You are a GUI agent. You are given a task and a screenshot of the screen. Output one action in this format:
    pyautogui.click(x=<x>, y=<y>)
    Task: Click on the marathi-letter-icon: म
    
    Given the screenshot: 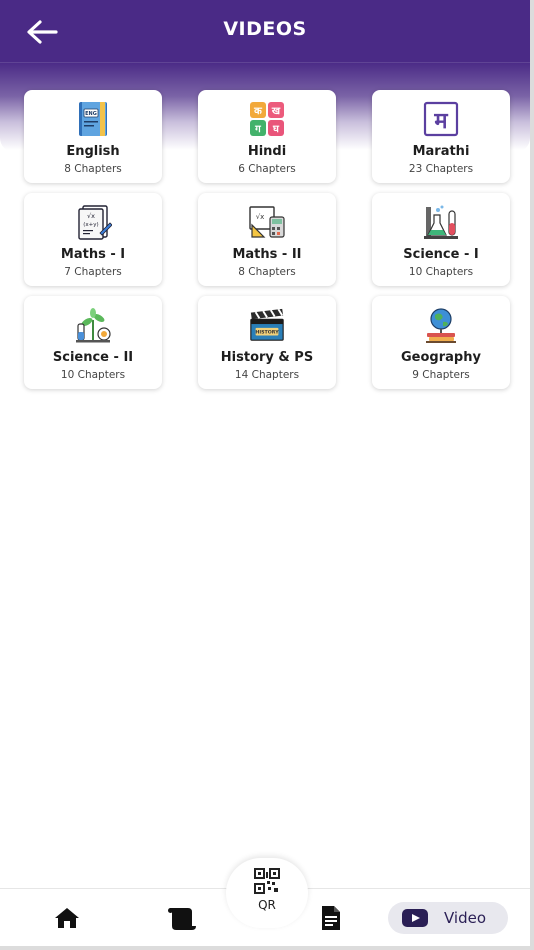 What is the action you would take?
    pyautogui.click(x=441, y=119)
    